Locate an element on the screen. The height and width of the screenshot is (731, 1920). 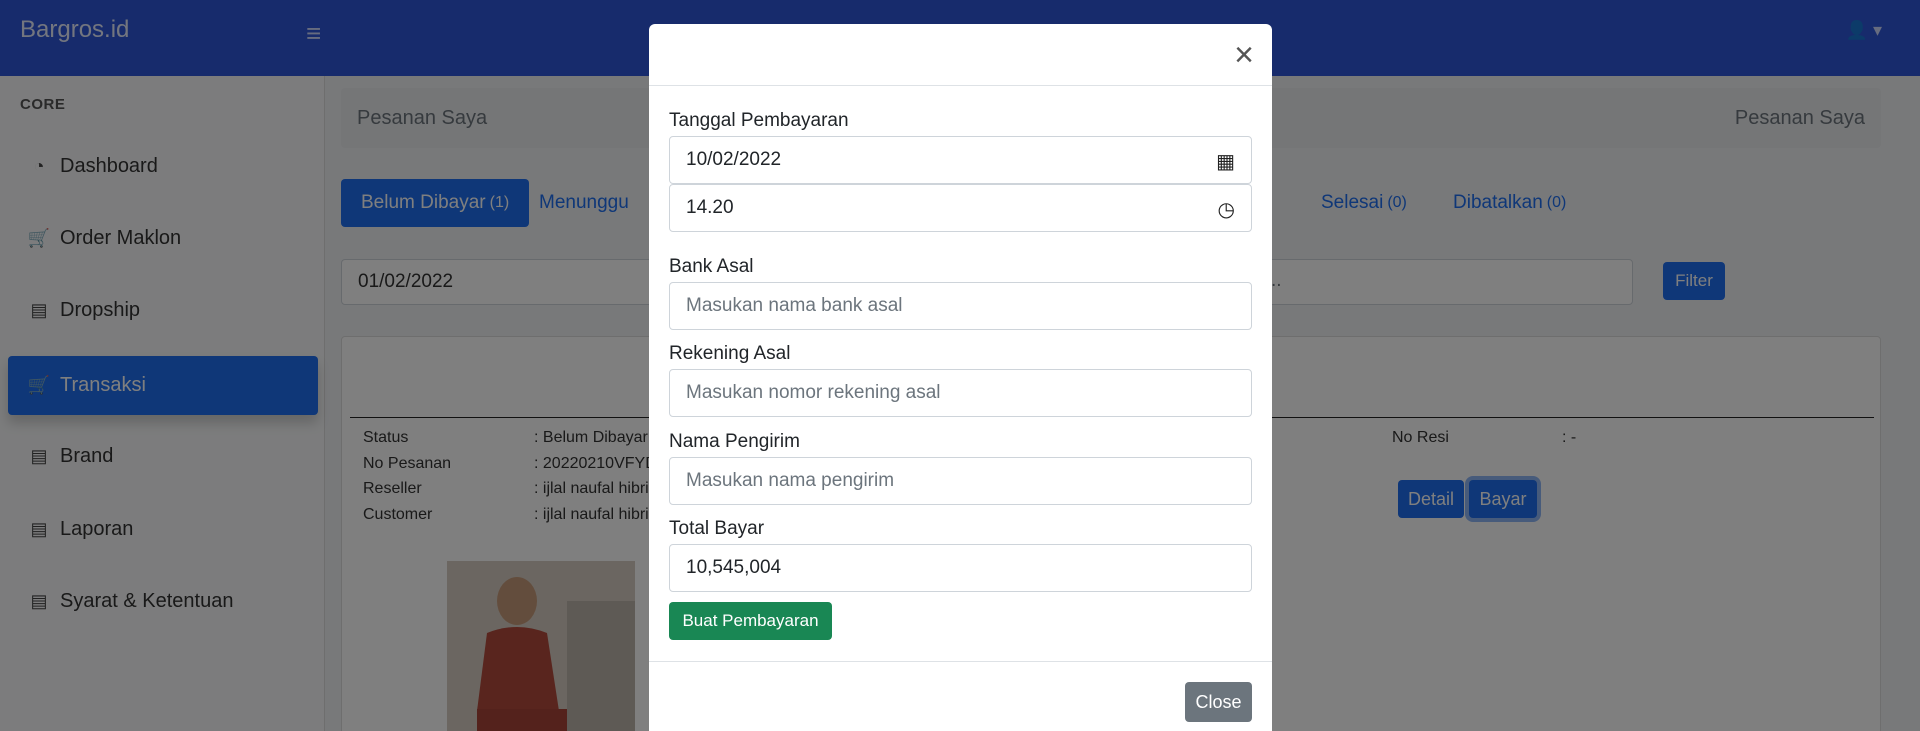
nama-pengirim-label: Nama Pengirim is located at coordinates (734, 441).